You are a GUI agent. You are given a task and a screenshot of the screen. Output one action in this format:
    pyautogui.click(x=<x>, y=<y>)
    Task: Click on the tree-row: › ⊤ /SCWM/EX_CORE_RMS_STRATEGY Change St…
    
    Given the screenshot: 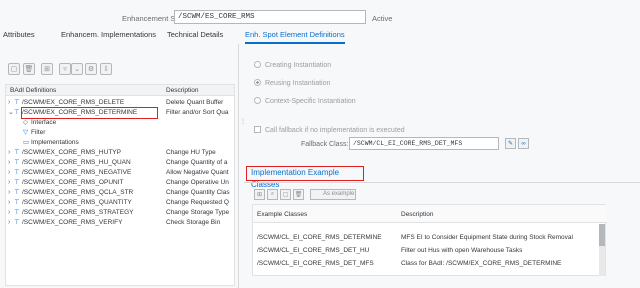 What is the action you would take?
    pyautogui.click(x=120, y=213)
    